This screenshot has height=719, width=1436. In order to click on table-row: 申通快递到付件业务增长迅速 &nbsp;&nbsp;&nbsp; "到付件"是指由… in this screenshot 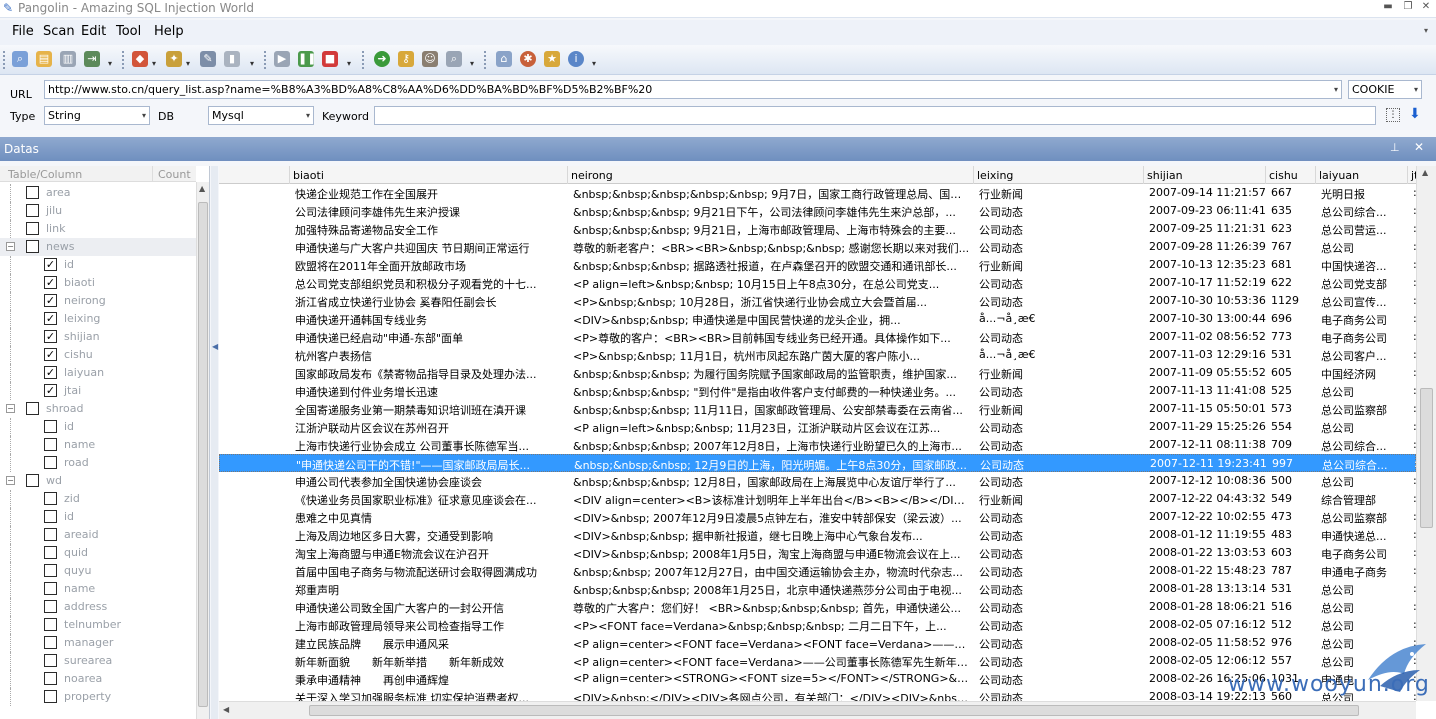, I will do `click(818, 391)`.